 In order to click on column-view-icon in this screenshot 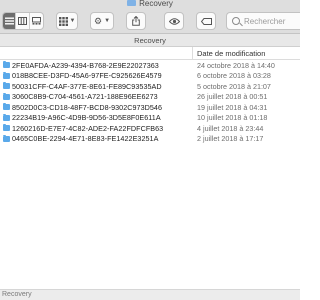, I will do `click(23, 21)`.